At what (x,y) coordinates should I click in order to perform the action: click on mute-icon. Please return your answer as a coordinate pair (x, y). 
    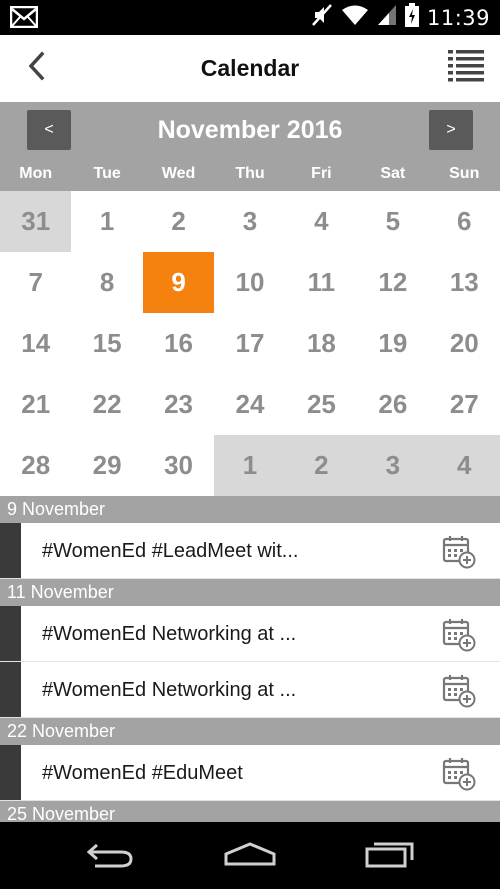
    Looking at the image, I should click on (322, 17).